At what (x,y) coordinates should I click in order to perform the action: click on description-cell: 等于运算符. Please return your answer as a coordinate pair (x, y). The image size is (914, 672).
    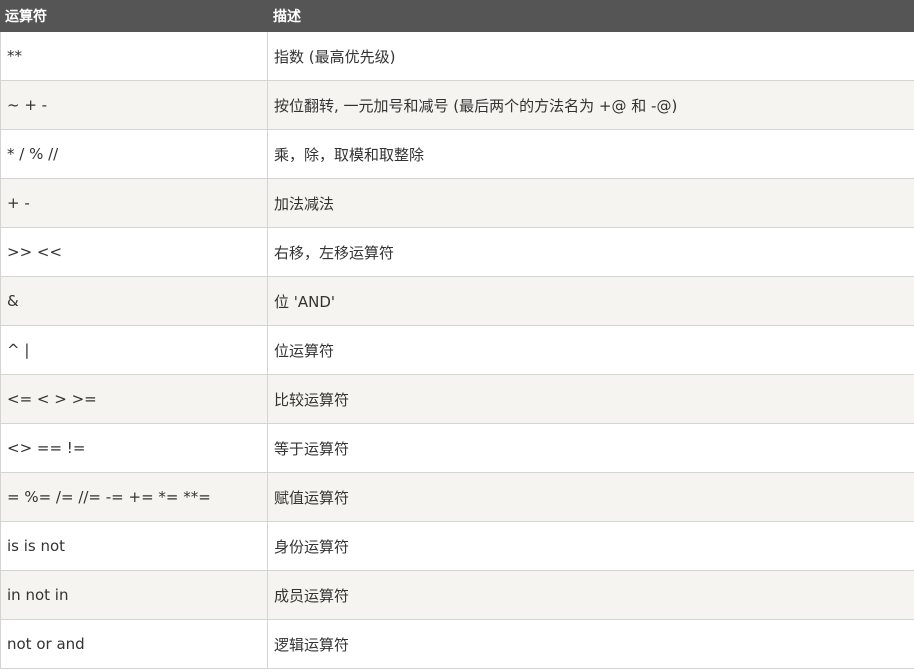
    Looking at the image, I should click on (590, 448).